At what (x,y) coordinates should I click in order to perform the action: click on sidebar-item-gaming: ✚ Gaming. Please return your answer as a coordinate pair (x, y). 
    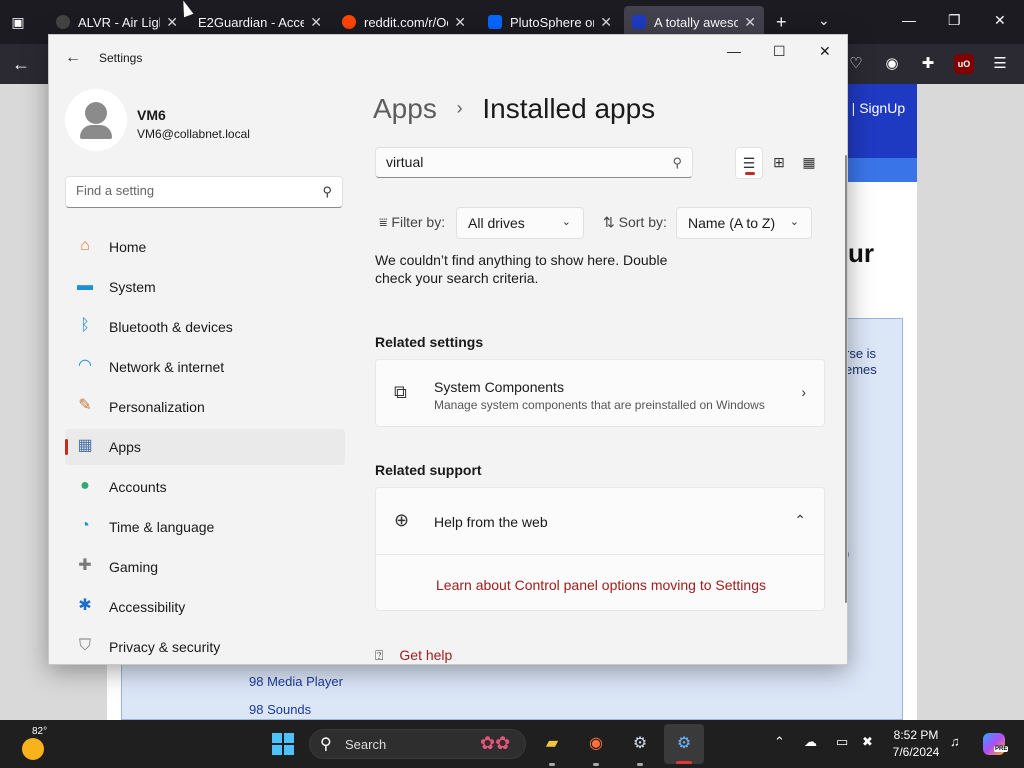
    Looking at the image, I should click on (205, 567).